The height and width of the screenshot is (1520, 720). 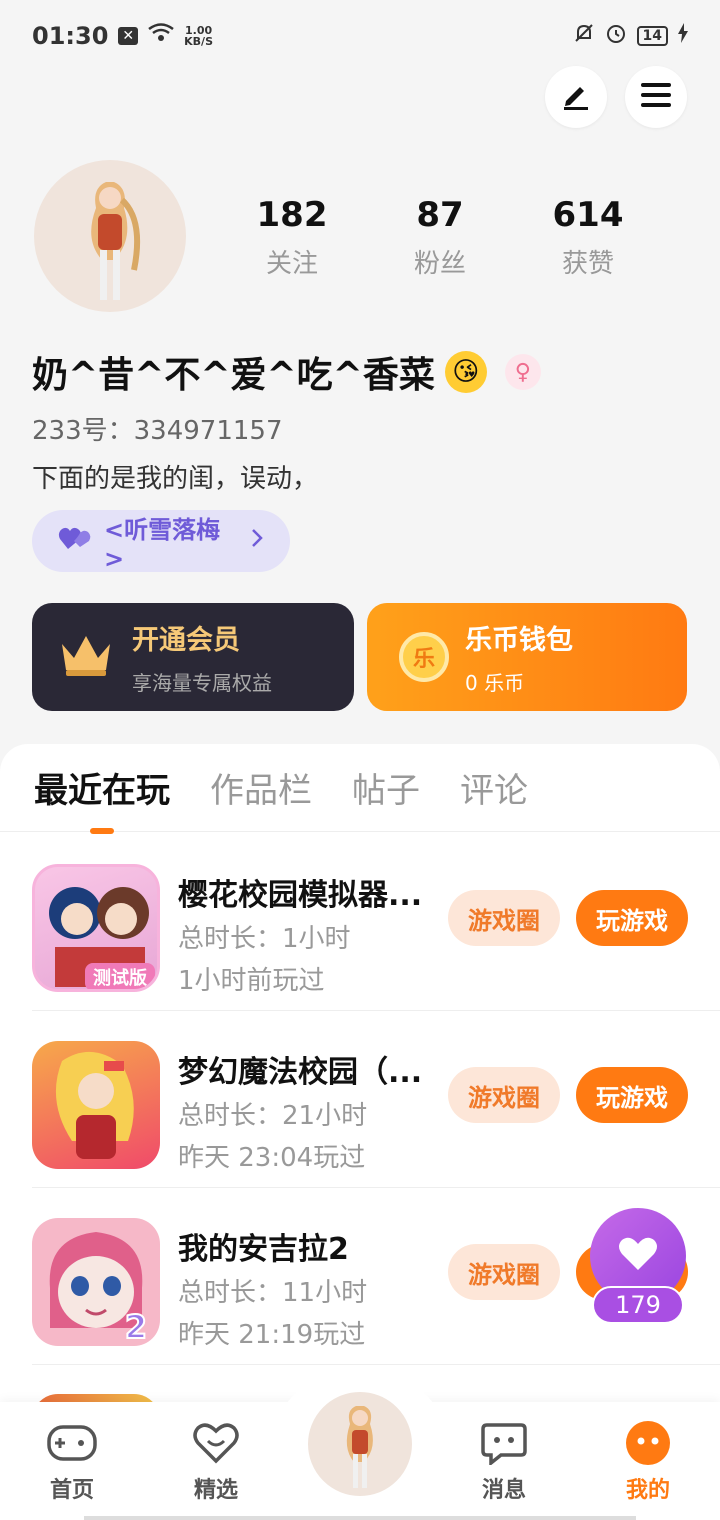 I want to click on game-name: 我的安吉拉2, so click(x=263, y=1249).